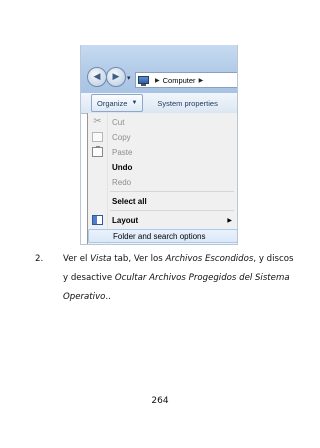 This screenshot has height=448, width=320. What do you see at coordinates (187, 103) in the screenshot?
I see `system-properties-button: System properties` at bounding box center [187, 103].